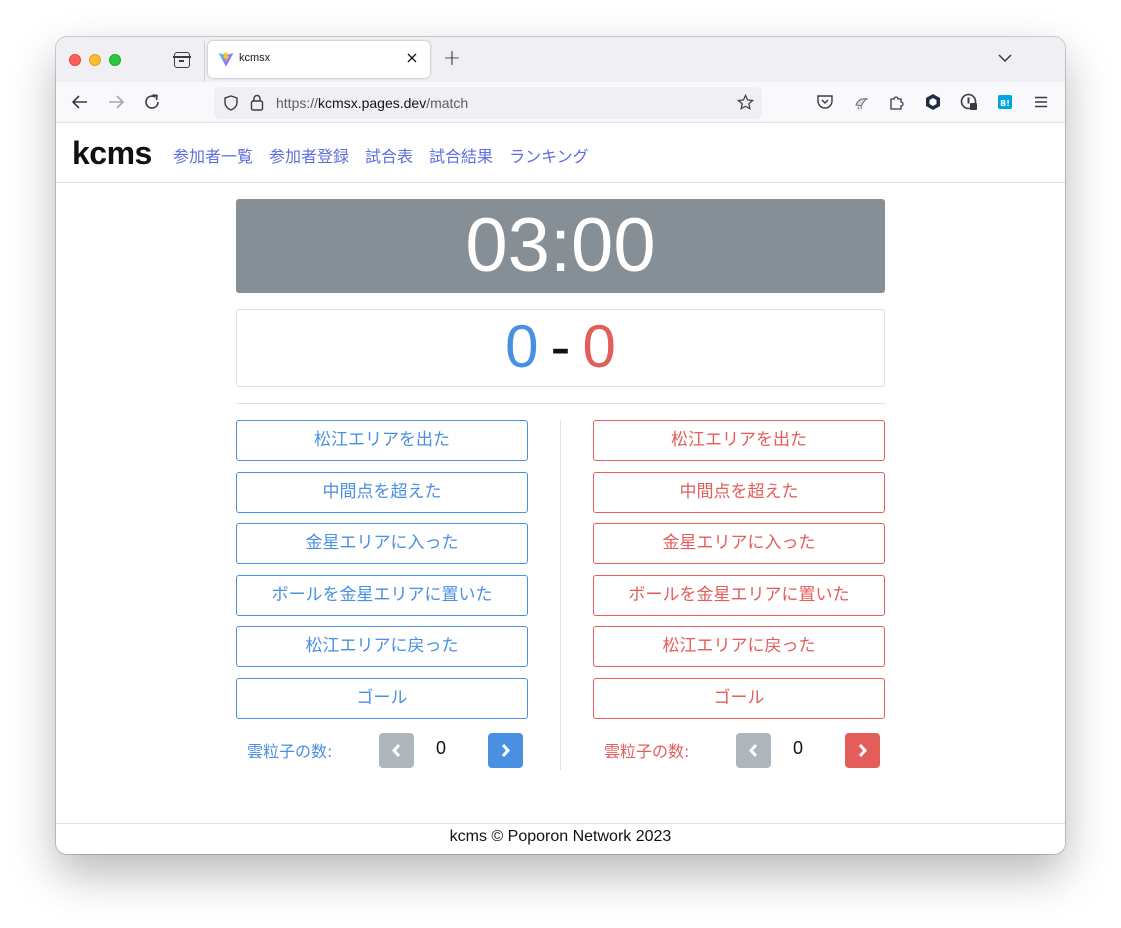 This screenshot has width=1121, height=928. I want to click on hatena-bookmark-icon: B!, so click(1005, 102).